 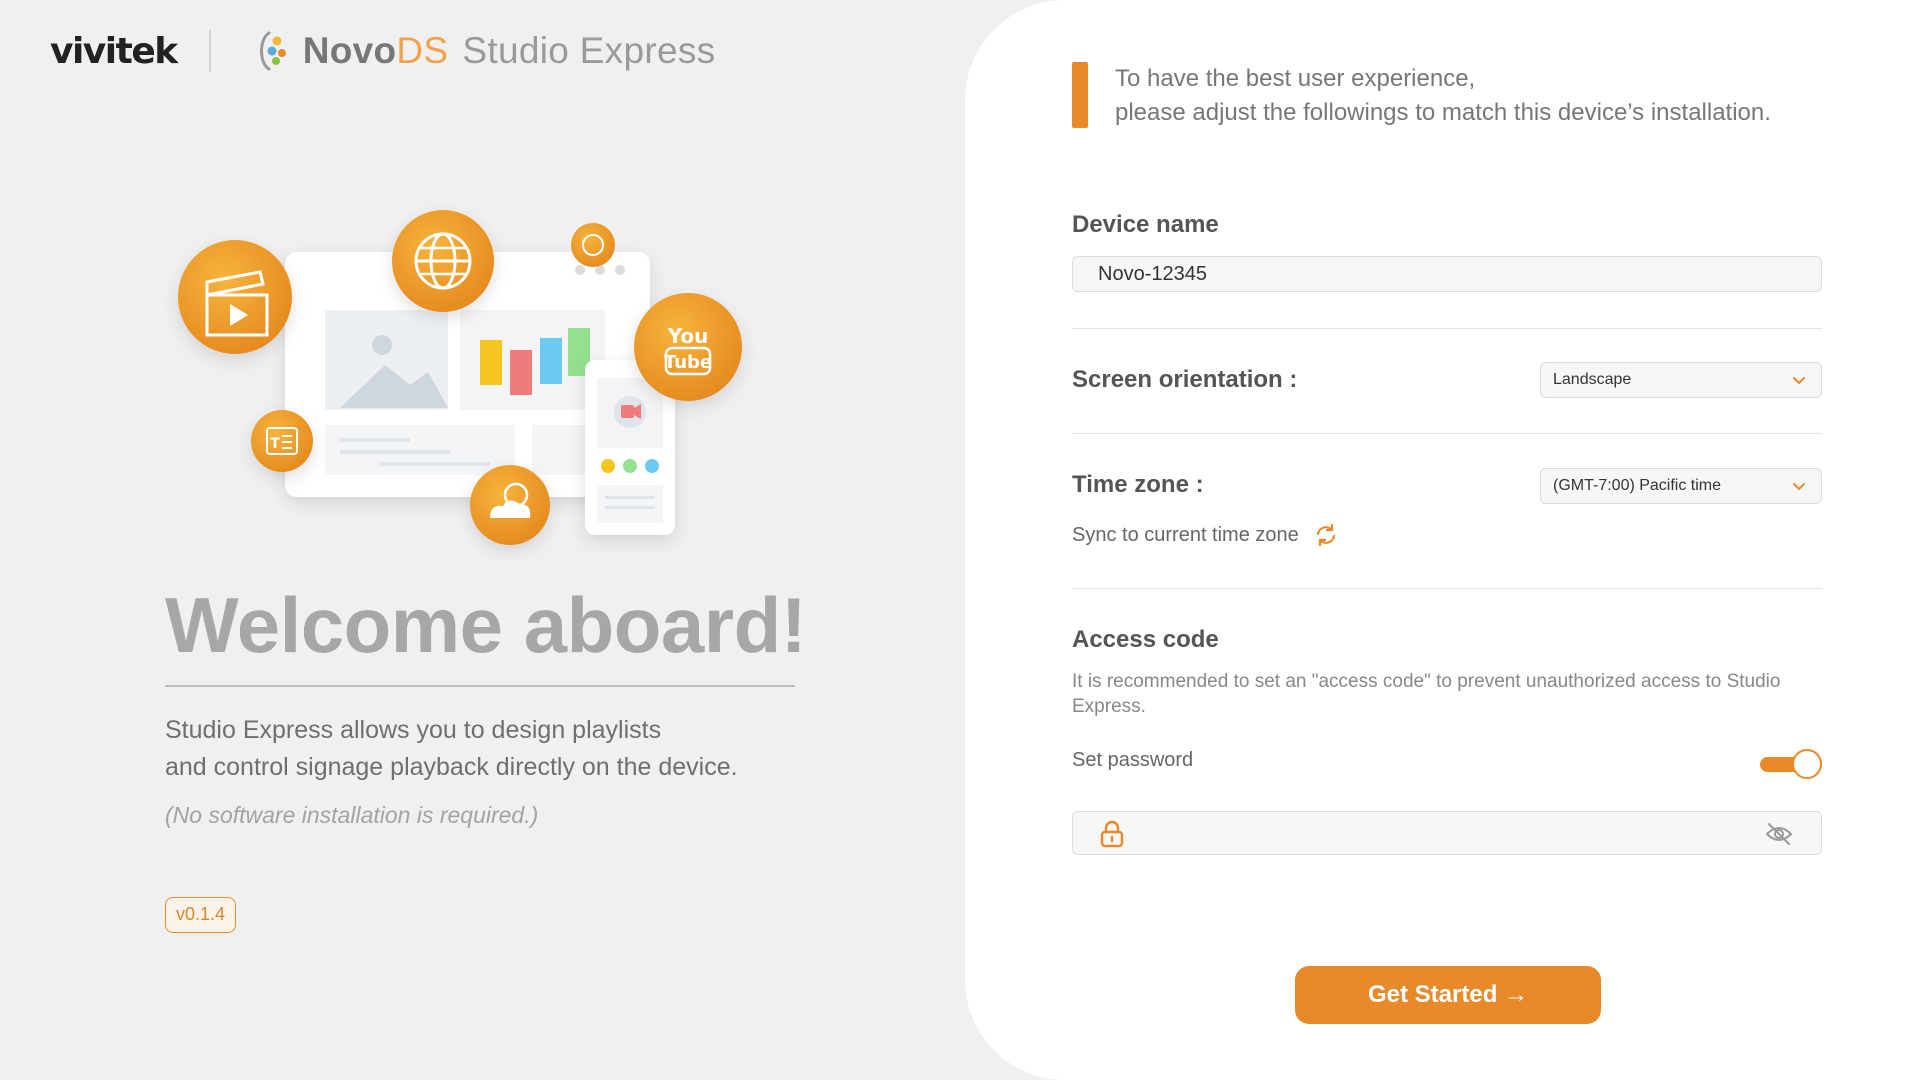 What do you see at coordinates (1779, 834) in the screenshot?
I see `eye-off-icon` at bounding box center [1779, 834].